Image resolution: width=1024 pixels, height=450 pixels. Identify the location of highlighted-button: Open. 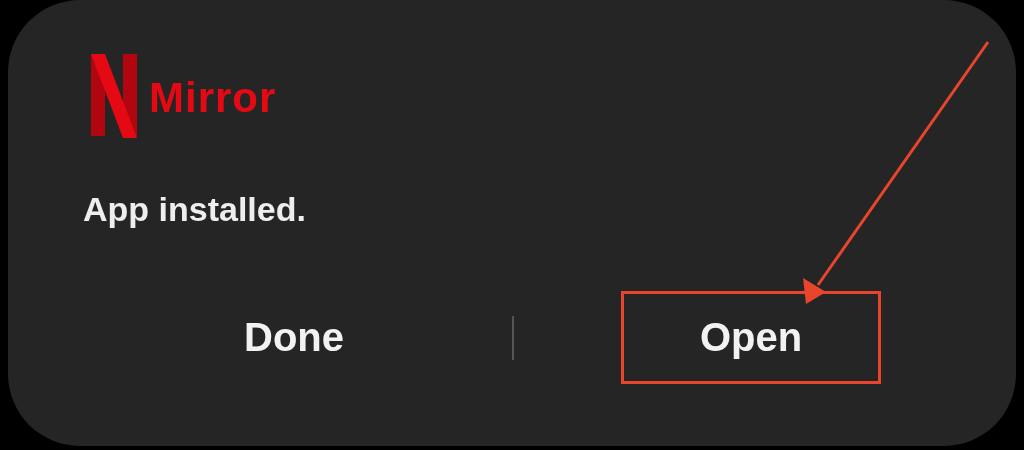
(751, 337).